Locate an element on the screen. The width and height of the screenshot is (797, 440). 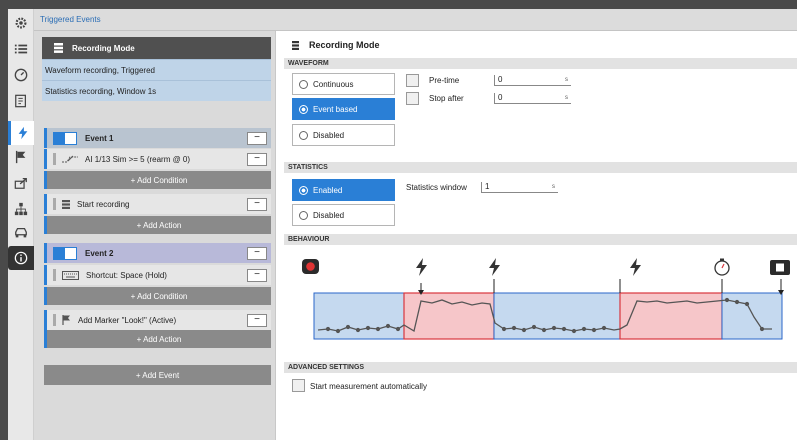
report-icon is located at coordinates (21, 101).